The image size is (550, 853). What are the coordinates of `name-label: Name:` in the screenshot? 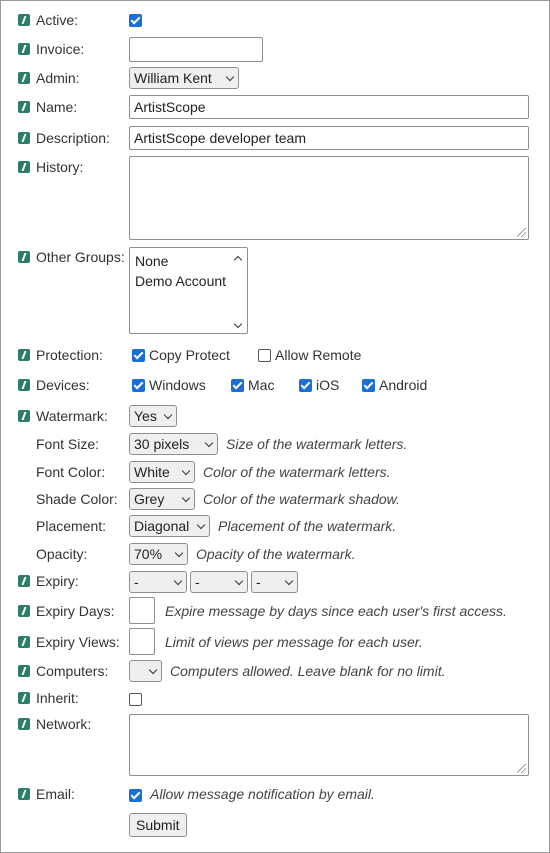 It's located at (57, 107).